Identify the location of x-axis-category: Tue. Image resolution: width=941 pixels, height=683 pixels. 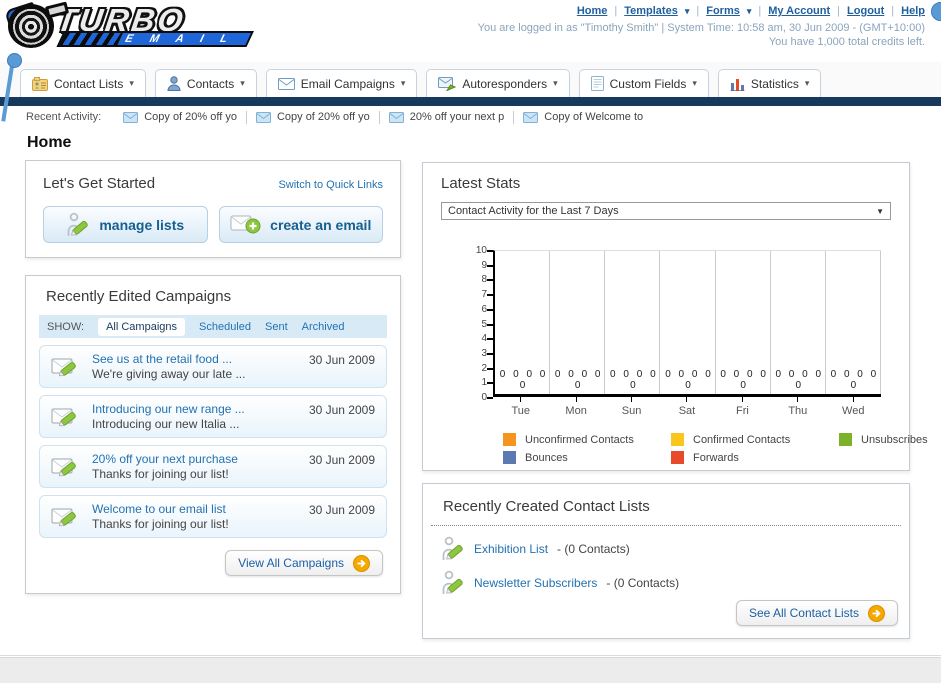
(520, 407).